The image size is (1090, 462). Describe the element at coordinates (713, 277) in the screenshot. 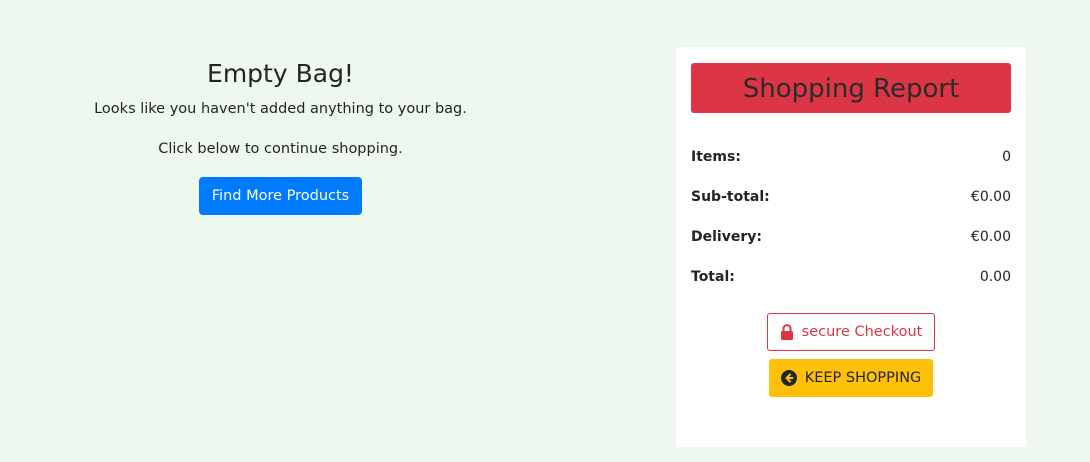

I see `summary-label: Total:` at that location.